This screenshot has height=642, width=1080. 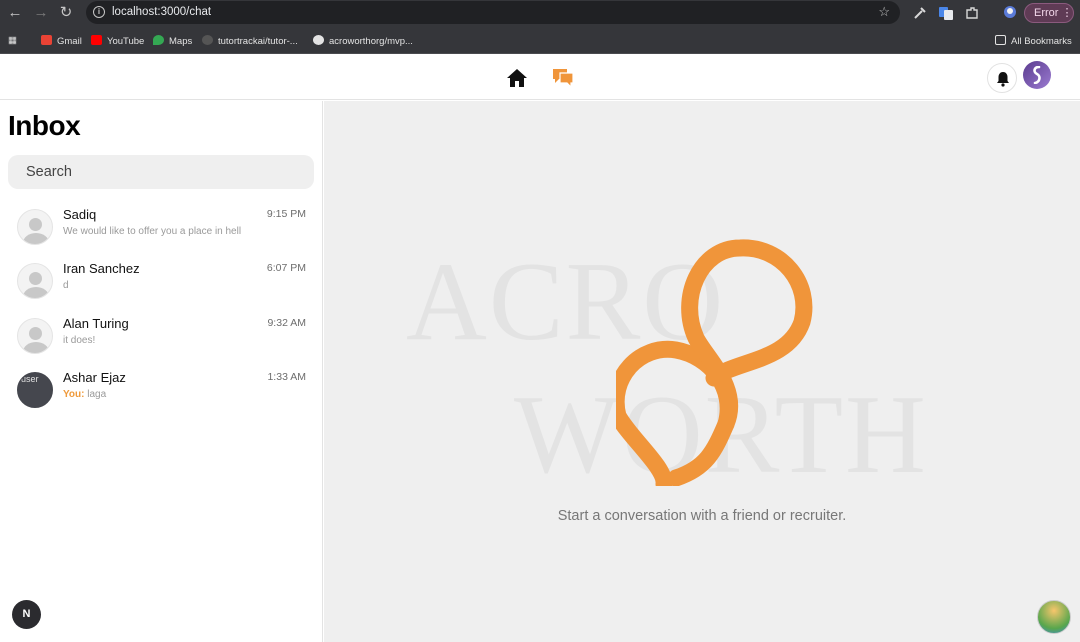 I want to click on site-info-icon: i, so click(x=99, y=12).